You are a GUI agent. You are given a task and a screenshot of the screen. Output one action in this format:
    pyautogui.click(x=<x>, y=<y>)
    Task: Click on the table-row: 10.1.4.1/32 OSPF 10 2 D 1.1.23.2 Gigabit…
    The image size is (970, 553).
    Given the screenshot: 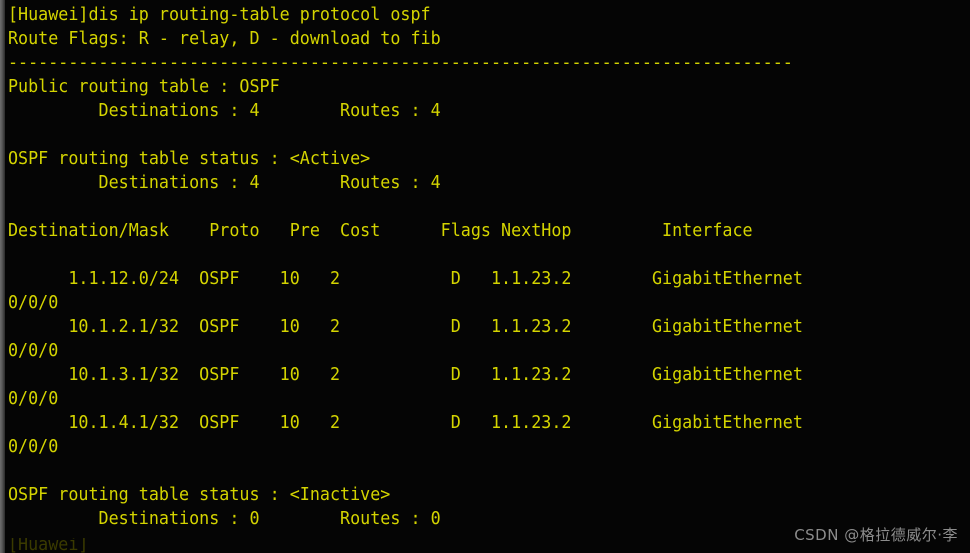 What is the action you would take?
    pyautogui.click(x=405, y=423)
    